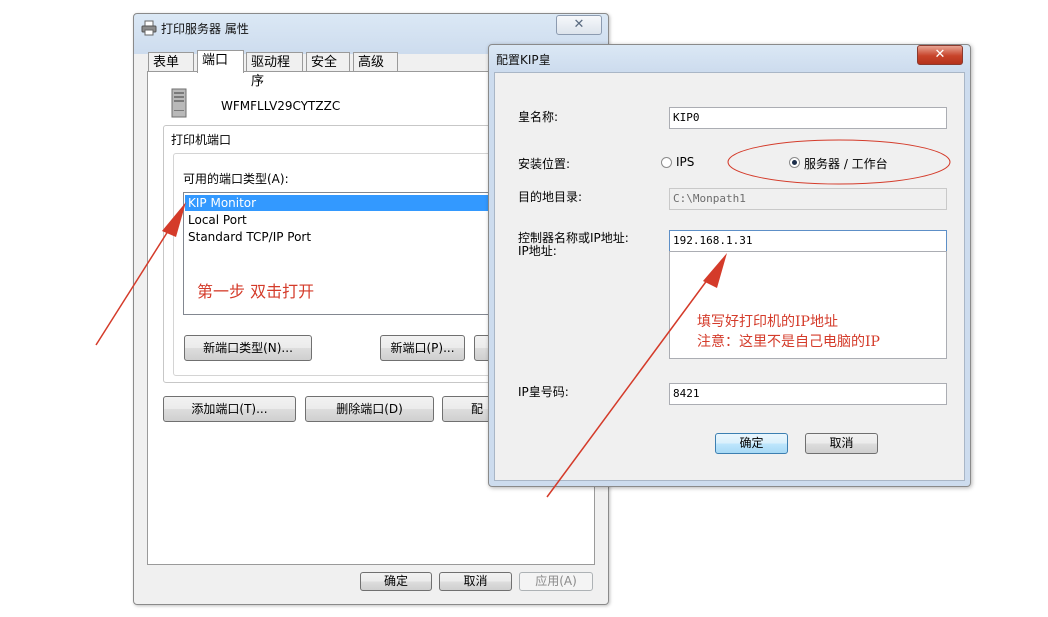 This screenshot has width=1048, height=617. I want to click on highlight-ellipse, so click(839, 162).